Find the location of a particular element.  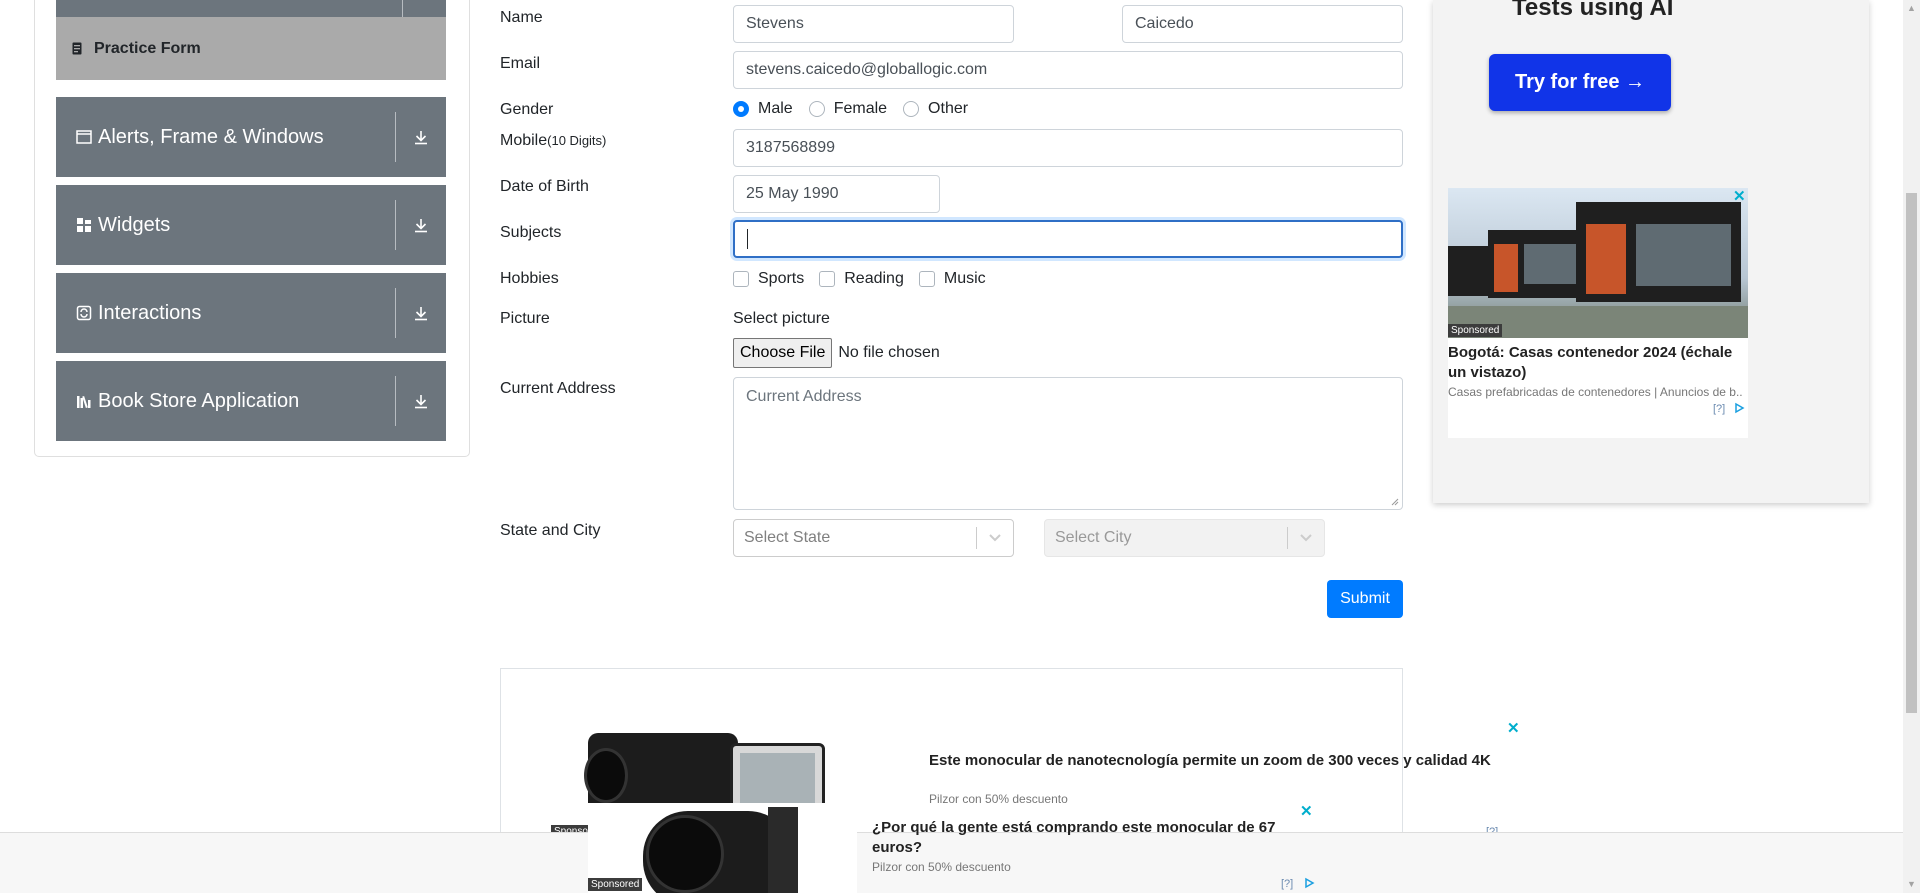

gender-option-female: Female is located at coordinates (847, 109).